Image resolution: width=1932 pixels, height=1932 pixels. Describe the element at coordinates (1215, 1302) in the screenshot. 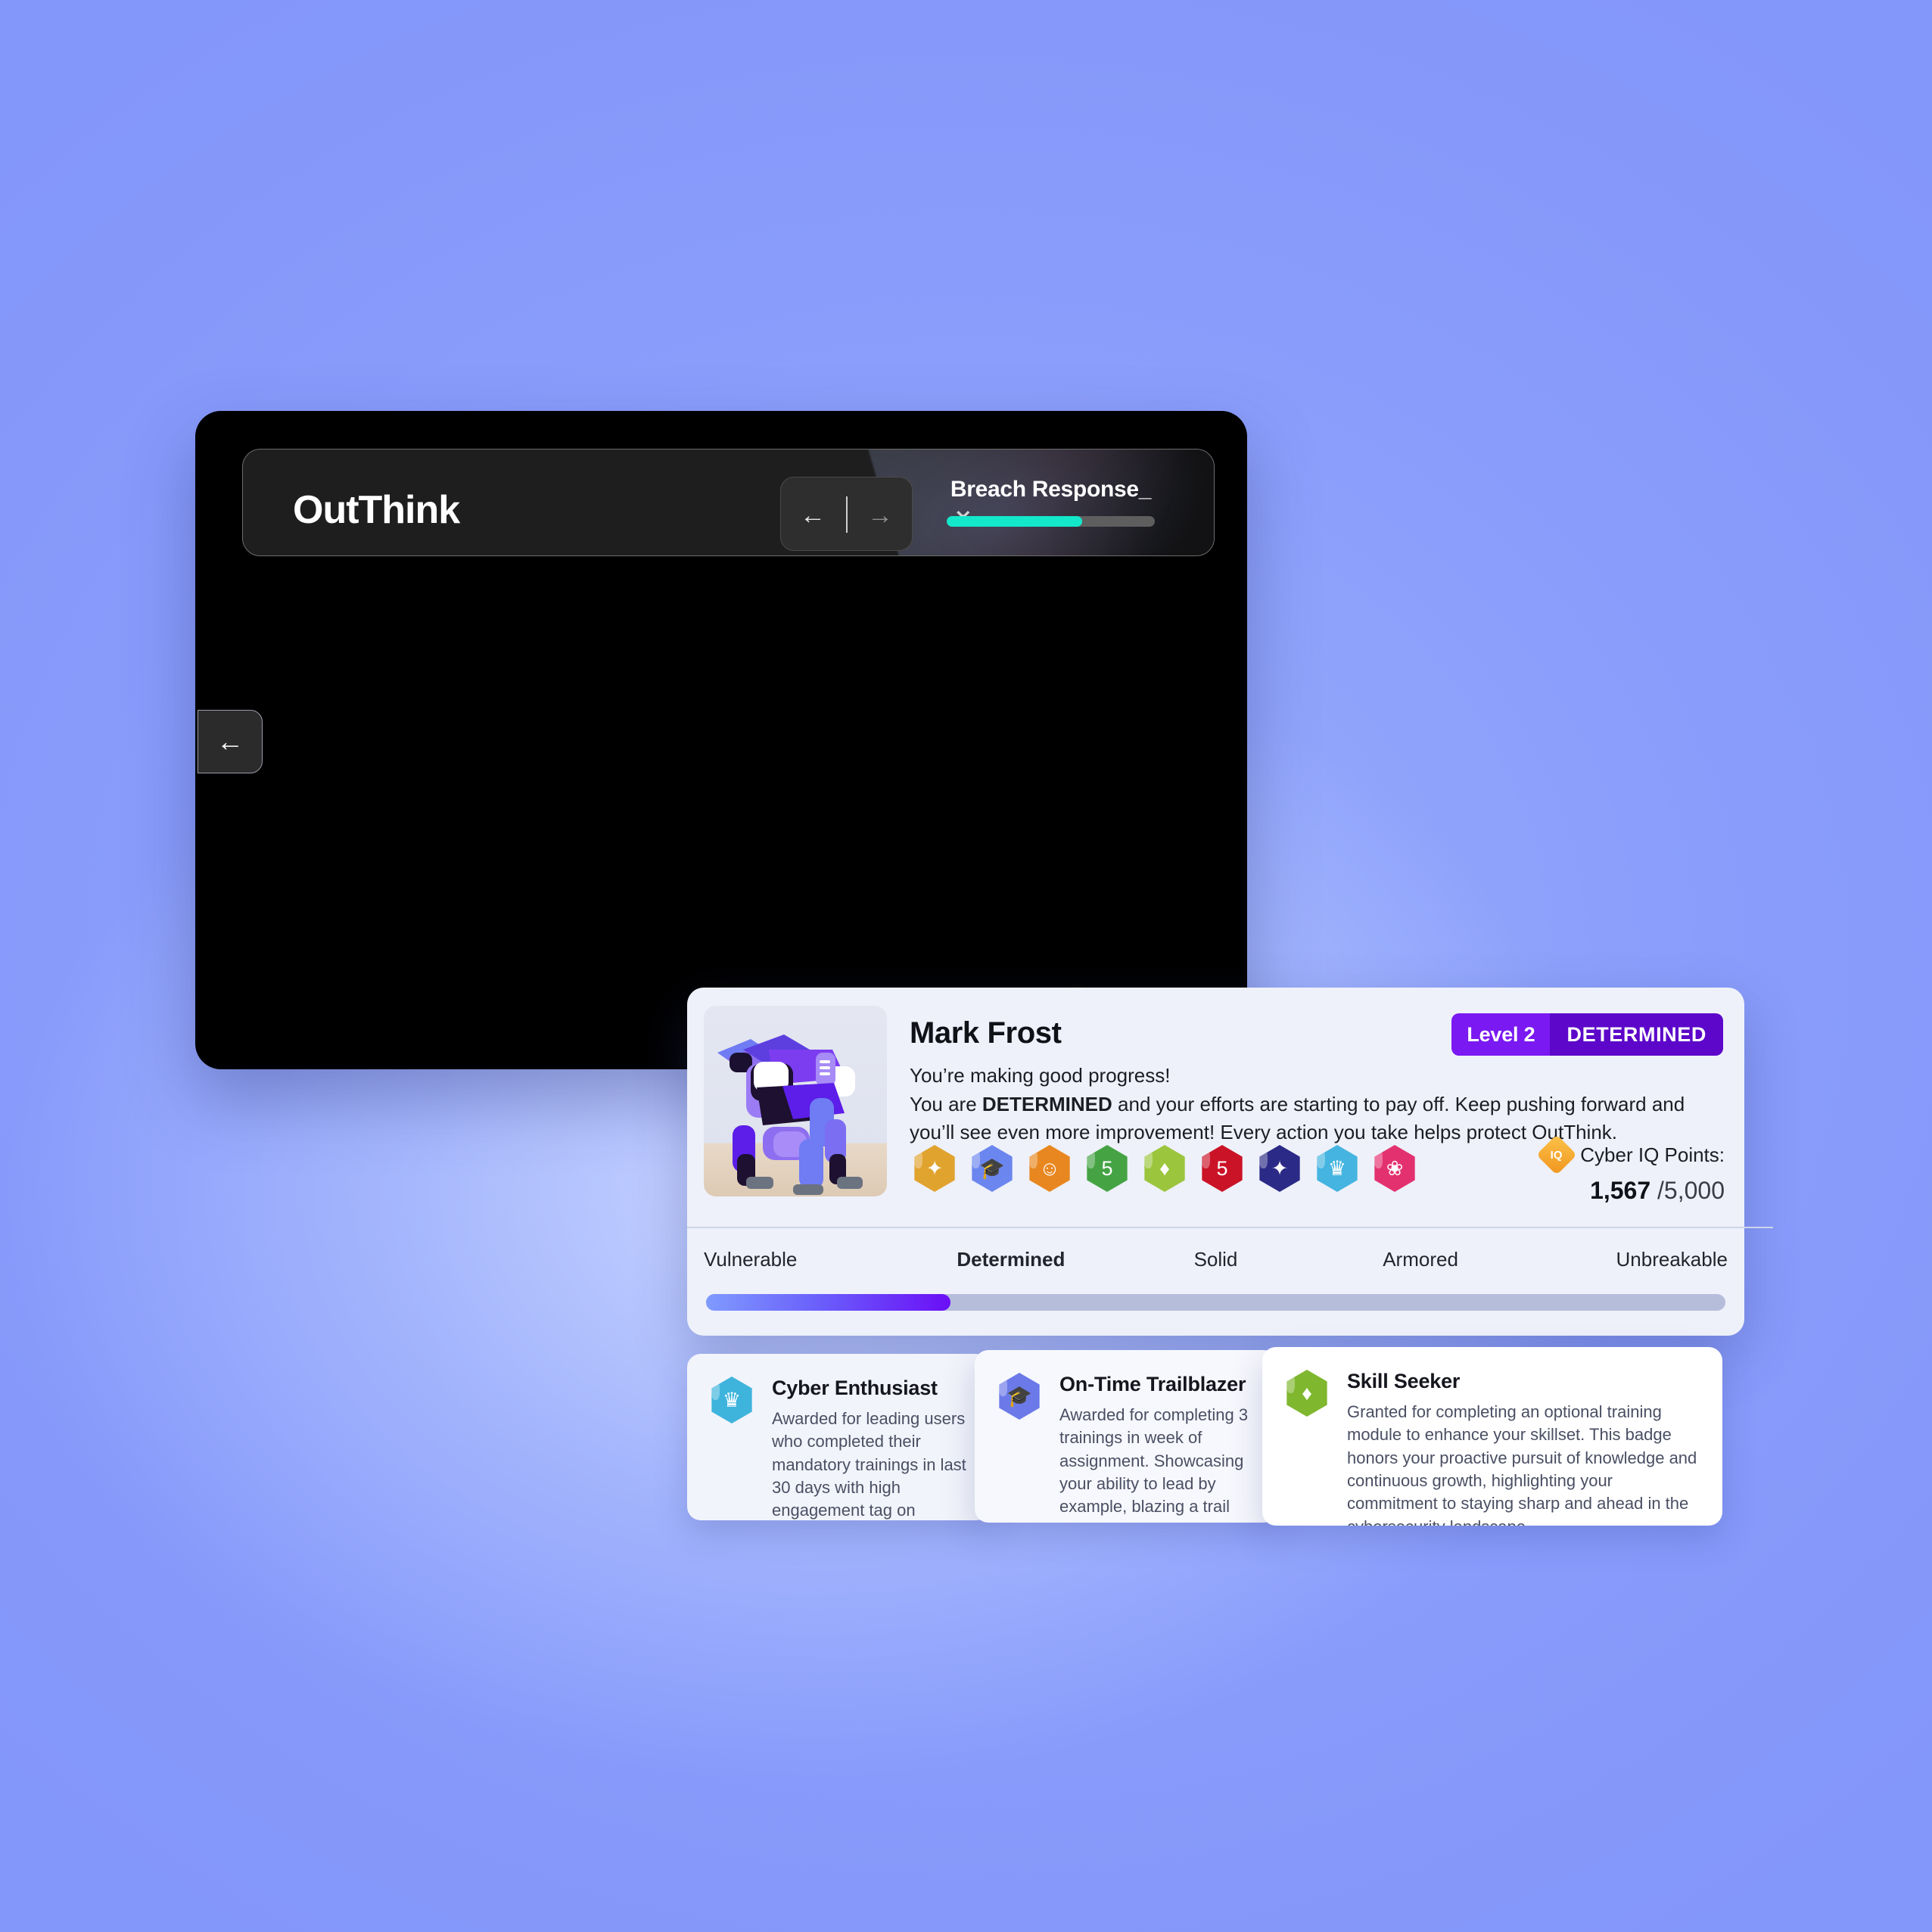

I see `level-progress-track` at that location.